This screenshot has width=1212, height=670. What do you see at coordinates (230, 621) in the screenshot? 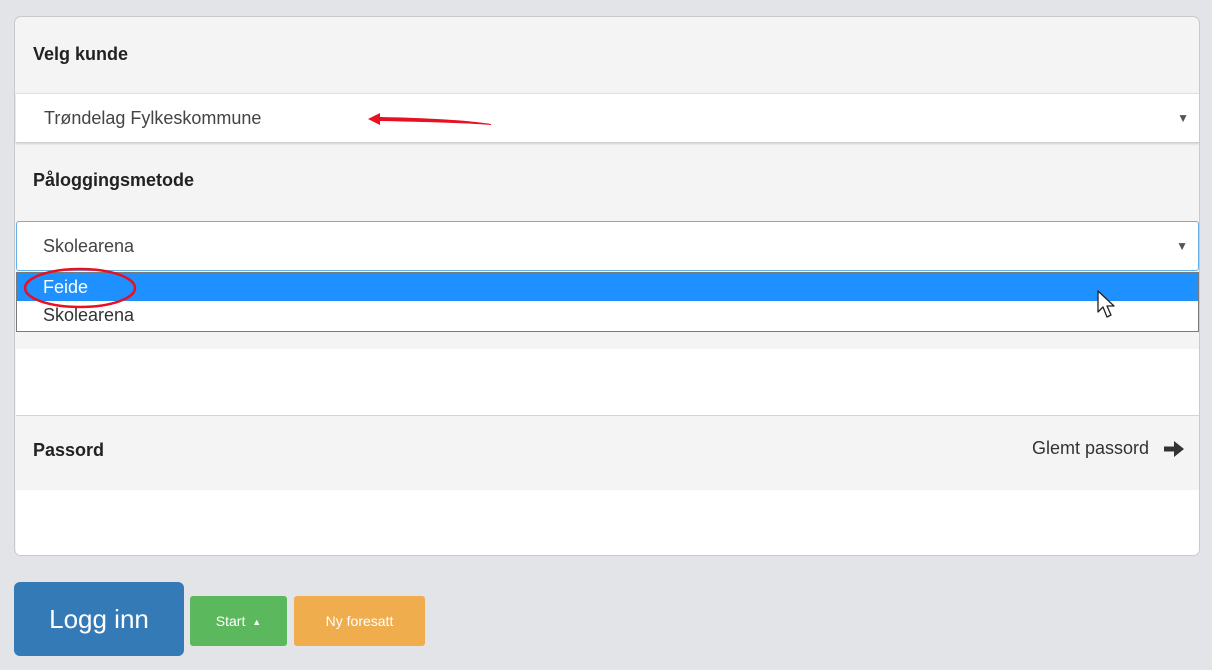
I see `start-button-label: Start` at bounding box center [230, 621].